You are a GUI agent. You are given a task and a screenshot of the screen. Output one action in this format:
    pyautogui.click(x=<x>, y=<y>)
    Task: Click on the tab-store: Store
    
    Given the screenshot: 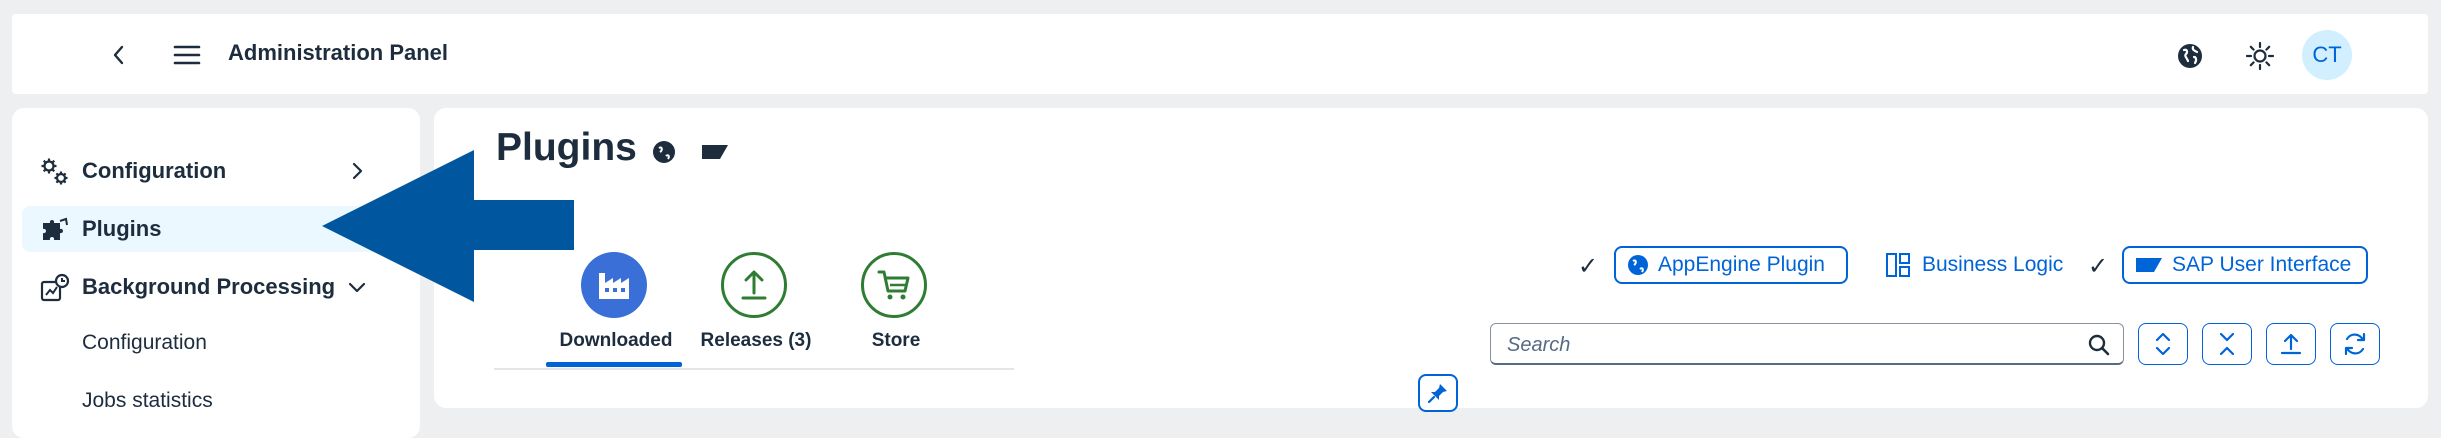 What is the action you would take?
    pyautogui.click(x=896, y=302)
    